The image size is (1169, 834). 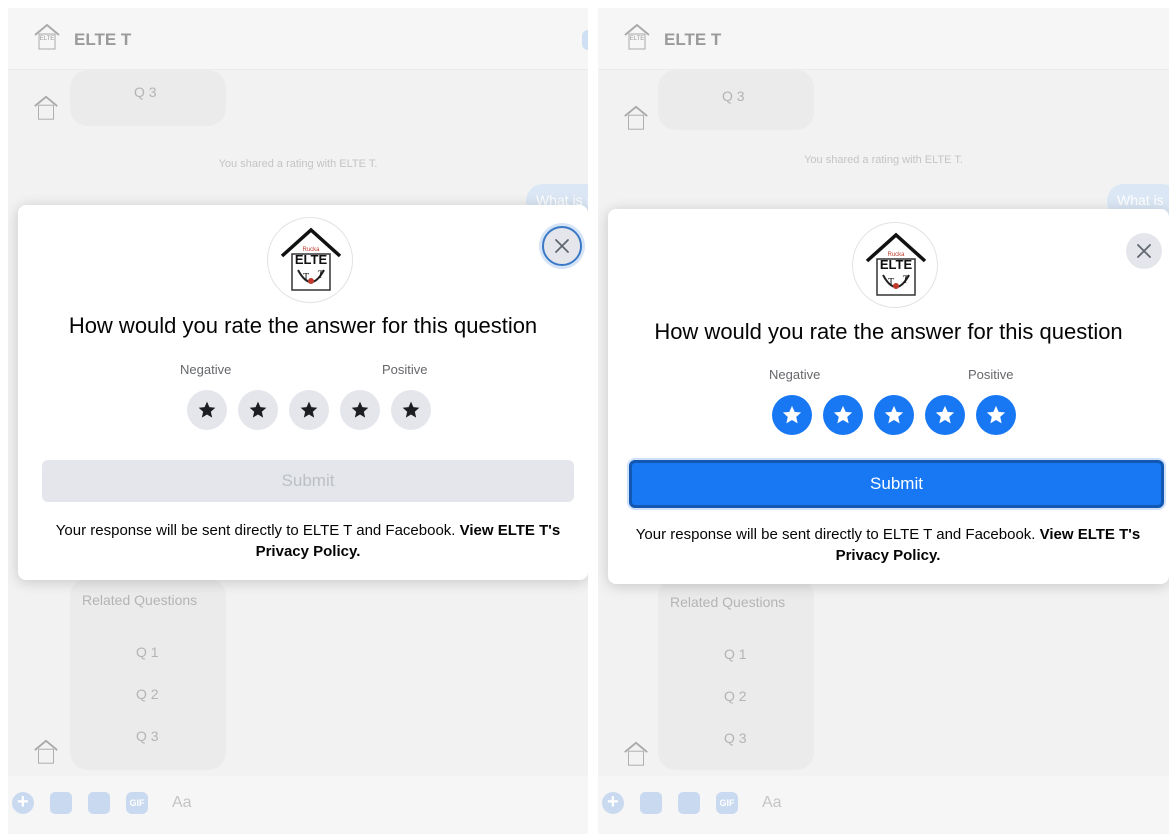 What do you see at coordinates (896, 484) in the screenshot?
I see `submit-button: Submit` at bounding box center [896, 484].